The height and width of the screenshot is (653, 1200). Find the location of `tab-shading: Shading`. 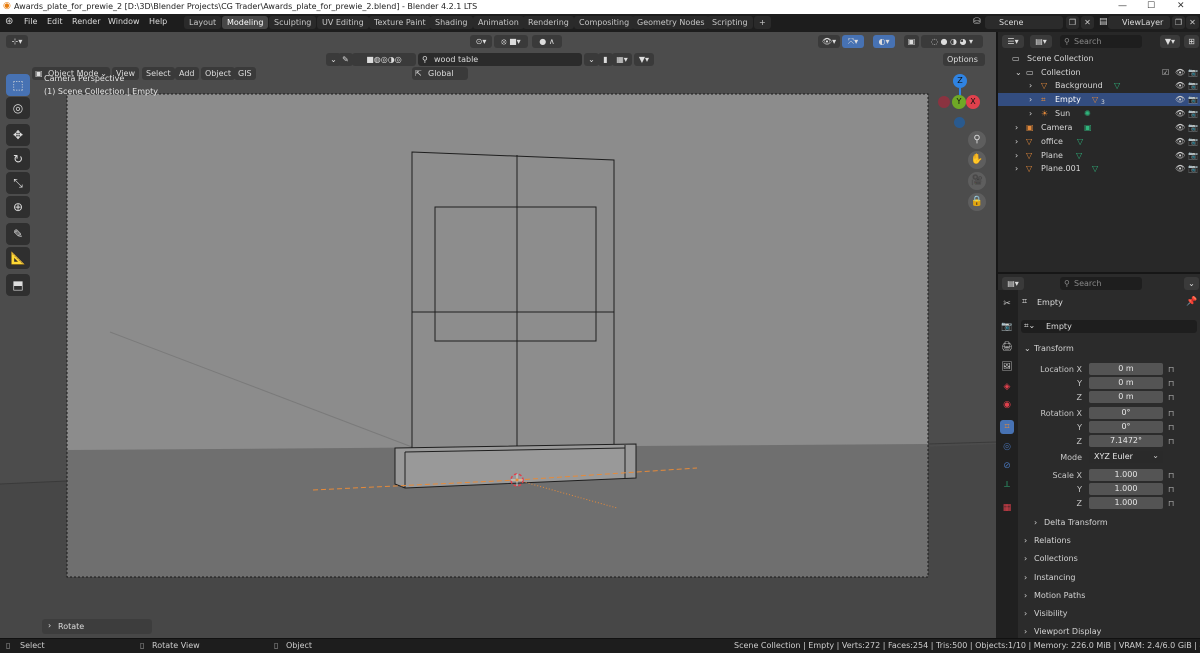

tab-shading: Shading is located at coordinates (451, 22).